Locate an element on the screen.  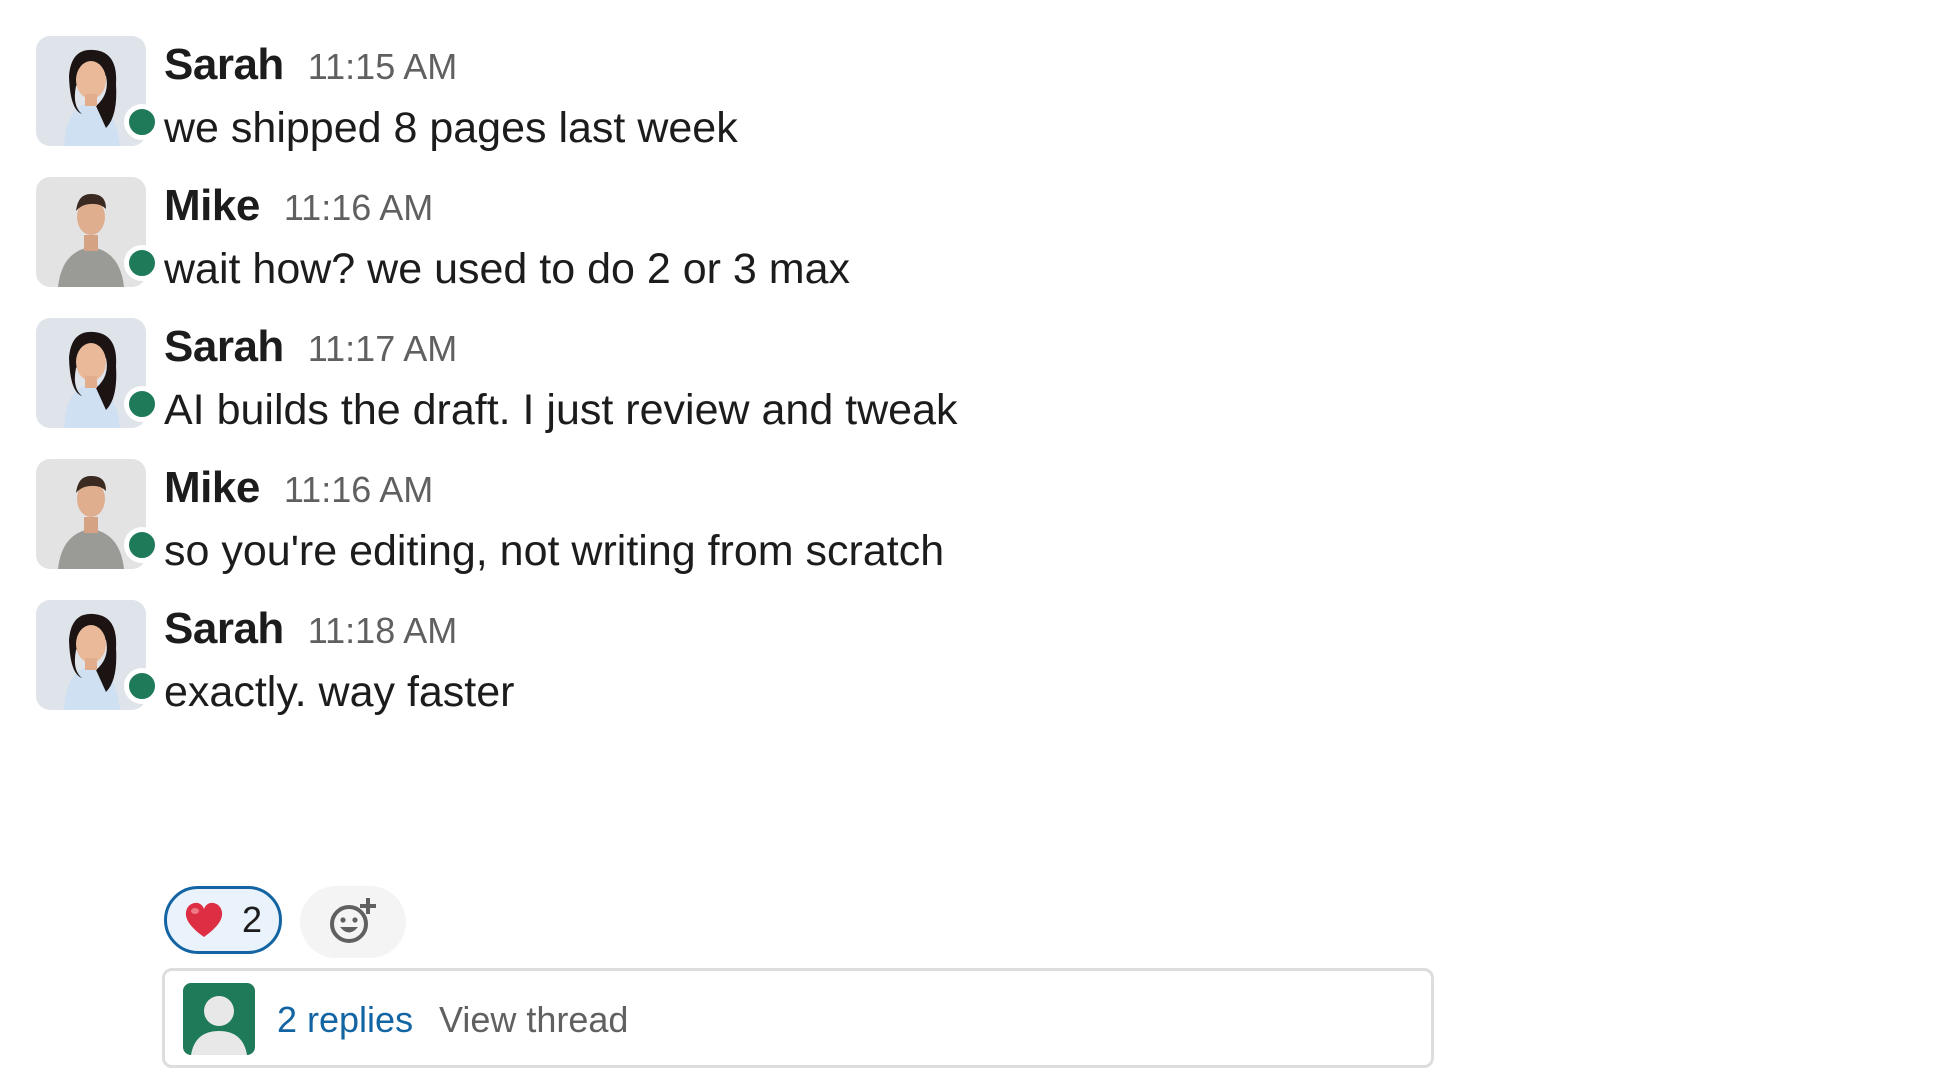
timestamp: 11:17 AM is located at coordinates (382, 348).